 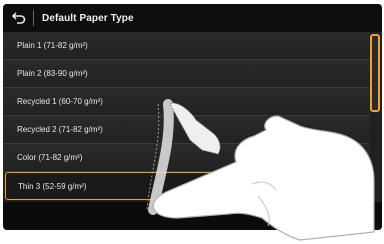 I want to click on list-item-thin-3: Thin 3 (52-59 g/m²), so click(x=157, y=186).